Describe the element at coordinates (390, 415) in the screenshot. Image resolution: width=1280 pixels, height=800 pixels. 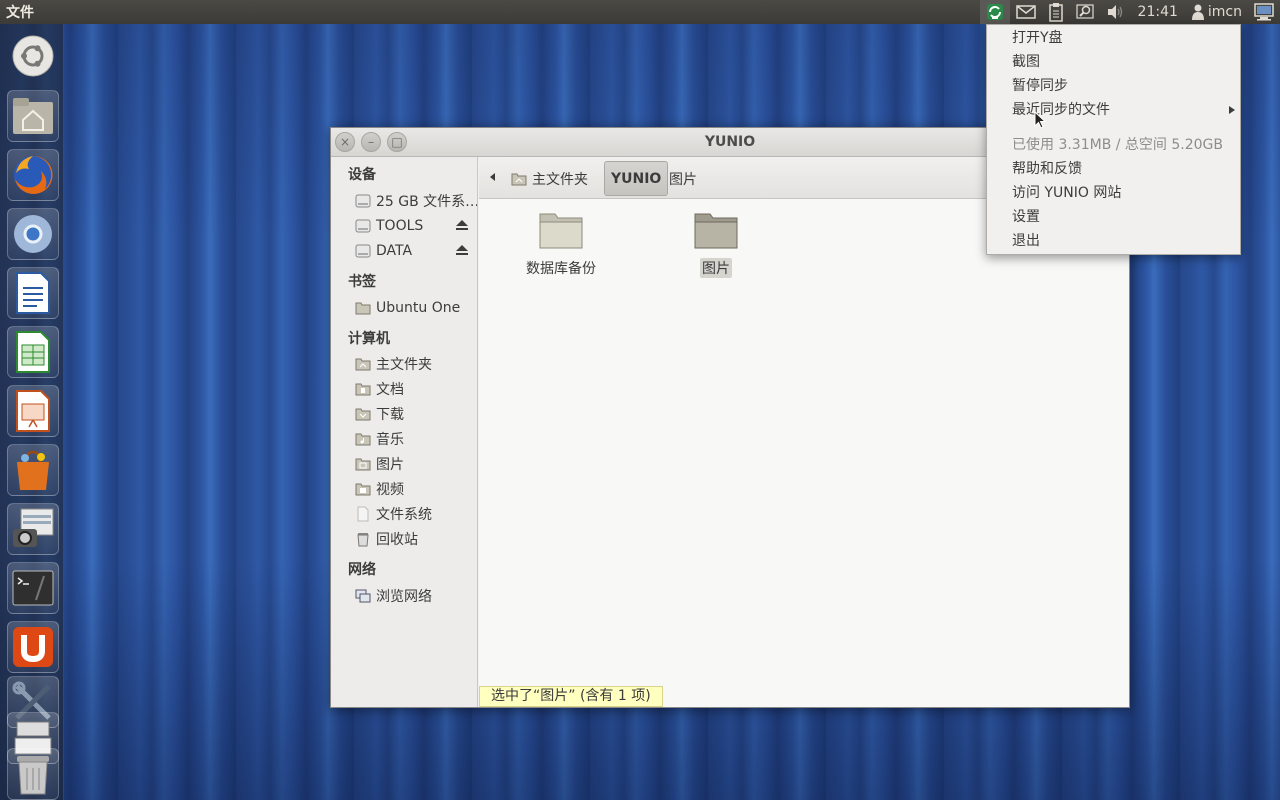
I see `sidebar-item-label: 下载` at that location.